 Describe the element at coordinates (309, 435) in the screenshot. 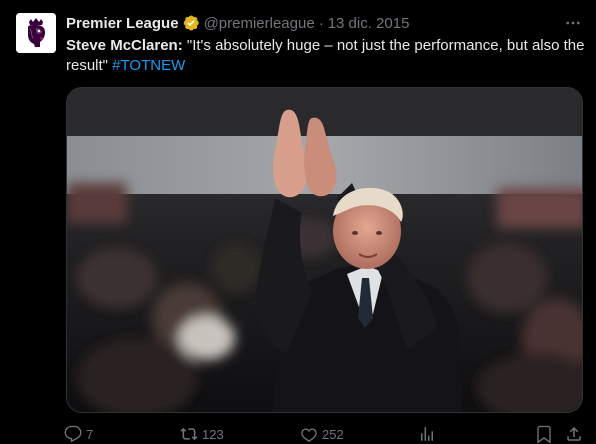

I see `like-icon` at that location.